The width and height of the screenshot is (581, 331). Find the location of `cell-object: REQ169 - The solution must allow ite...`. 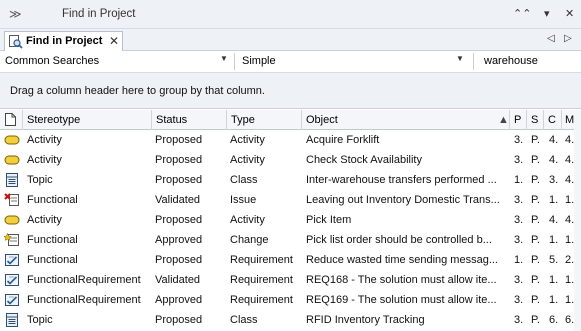

cell-object: REQ169 - The solution must allow ite... is located at coordinates (401, 300).